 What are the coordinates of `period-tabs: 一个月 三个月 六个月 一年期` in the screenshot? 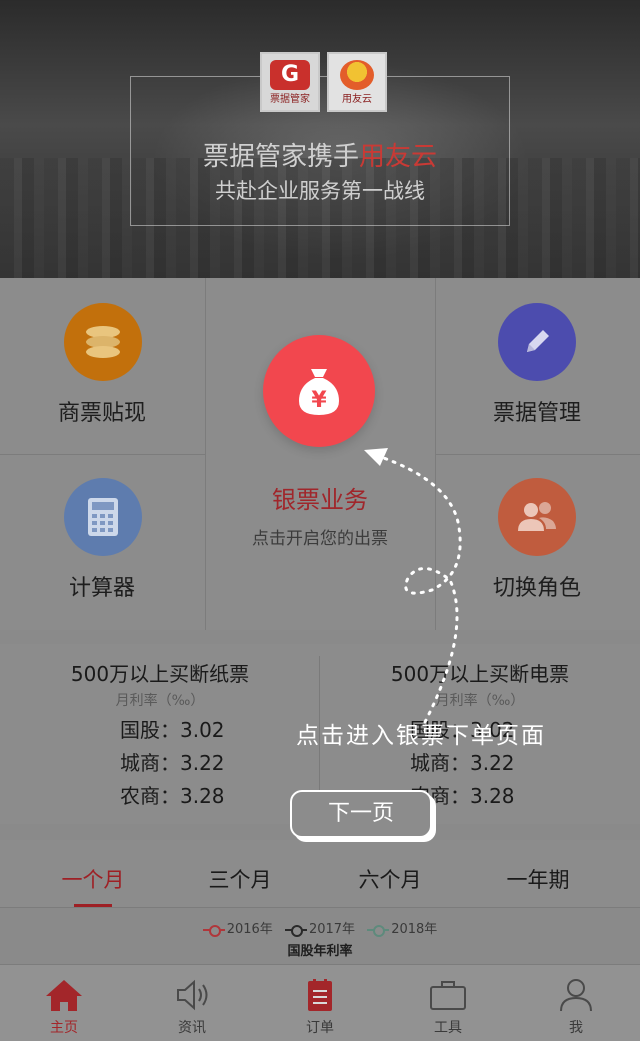 It's located at (320, 874).